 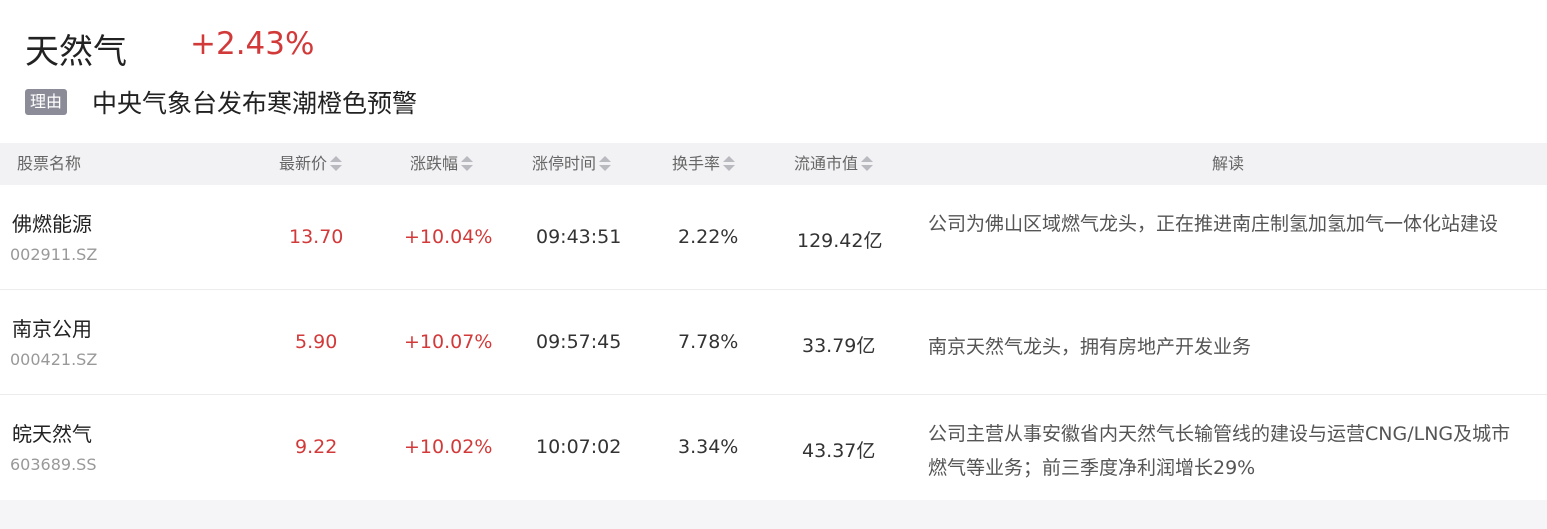 What do you see at coordinates (54, 254) in the screenshot?
I see `stock-code: 002911.SZ` at bounding box center [54, 254].